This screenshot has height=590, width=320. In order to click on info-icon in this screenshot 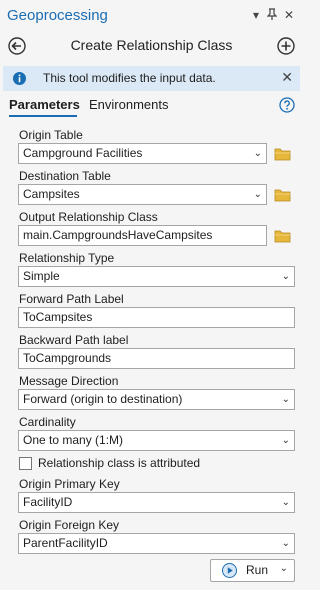, I will do `click(19, 78)`.